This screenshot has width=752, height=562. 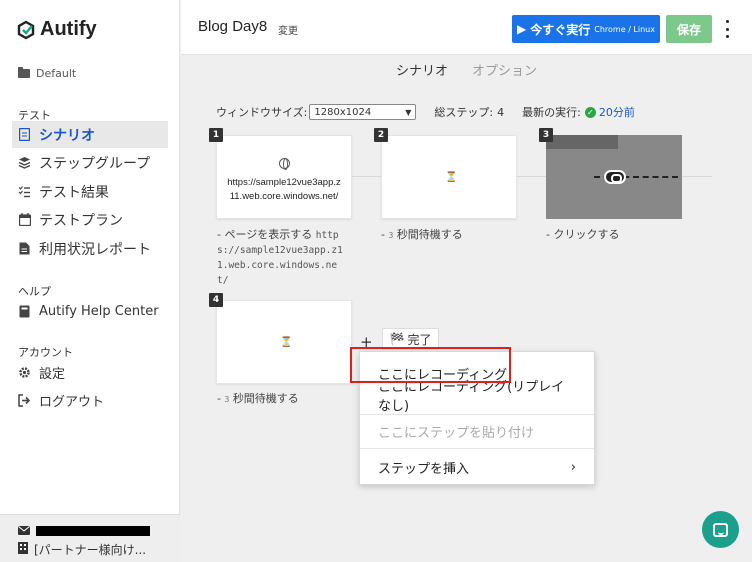 I want to click on workspace-selector: Default, so click(x=47, y=73).